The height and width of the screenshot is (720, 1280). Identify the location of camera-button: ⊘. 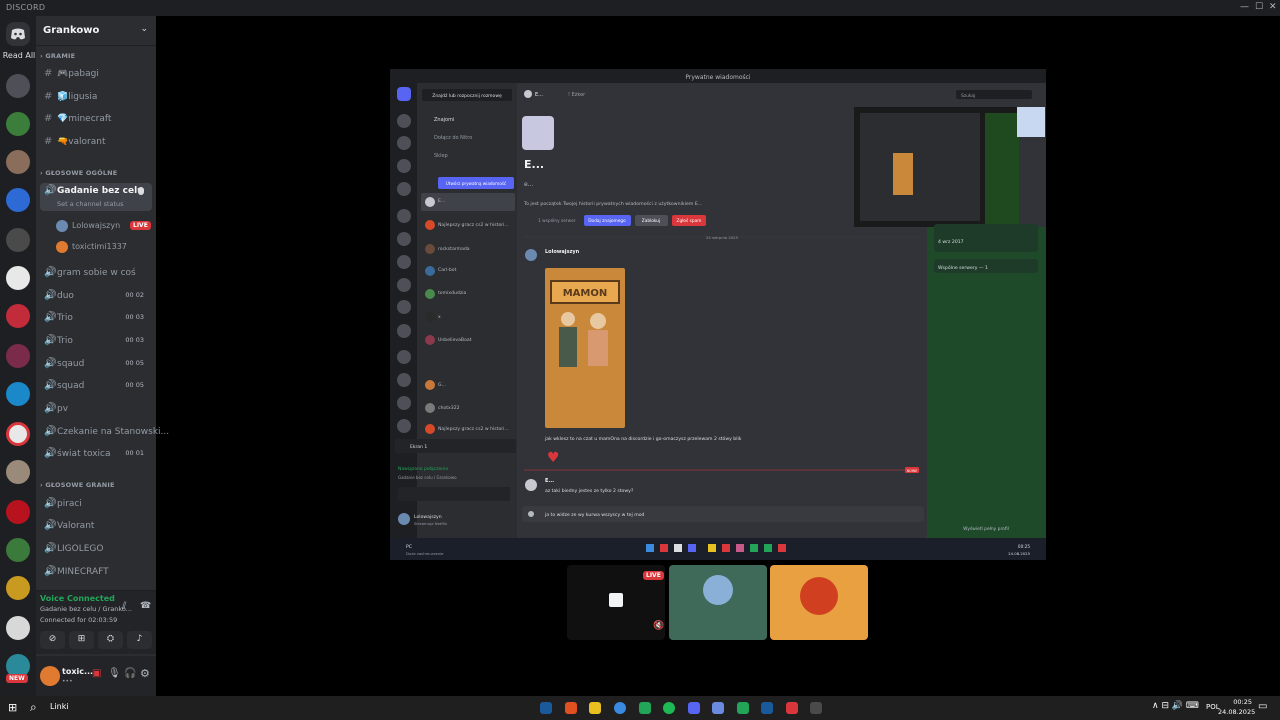
(52, 640).